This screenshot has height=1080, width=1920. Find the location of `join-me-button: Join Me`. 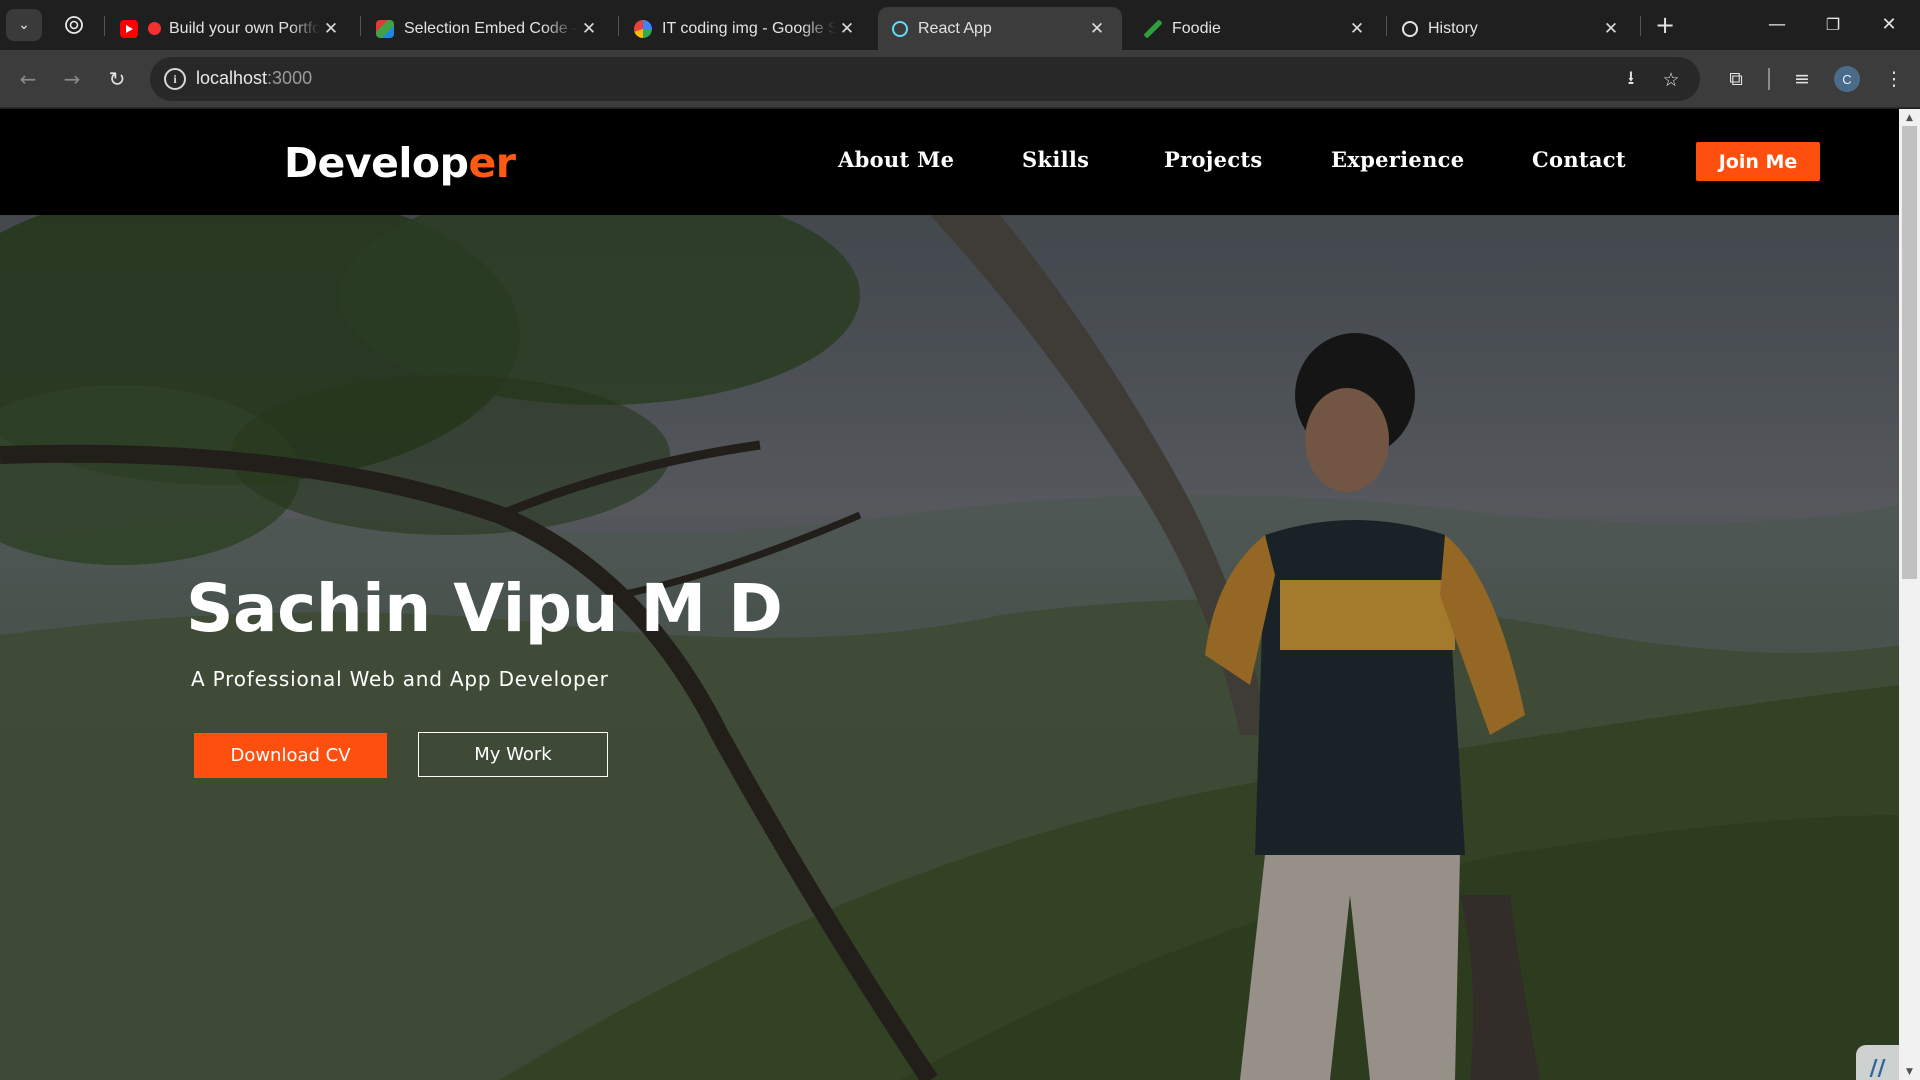

join-me-button: Join Me is located at coordinates (1758, 161).